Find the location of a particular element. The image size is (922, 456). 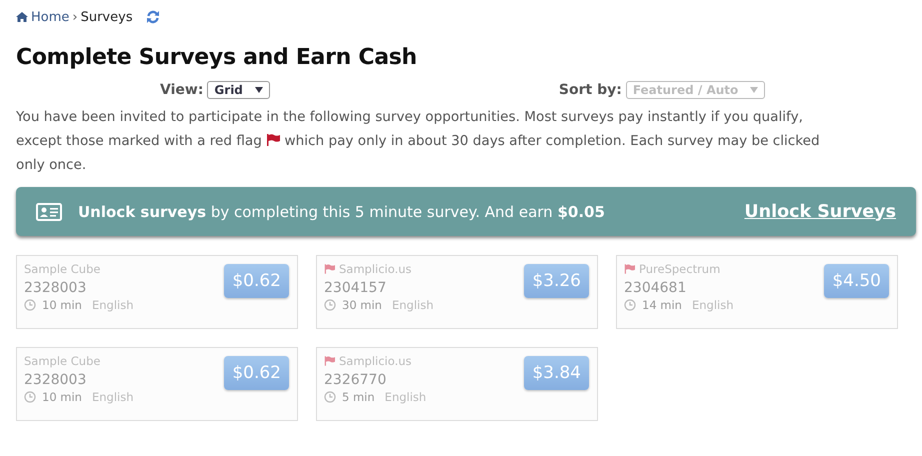

view-dropdown: Grid is located at coordinates (238, 90).